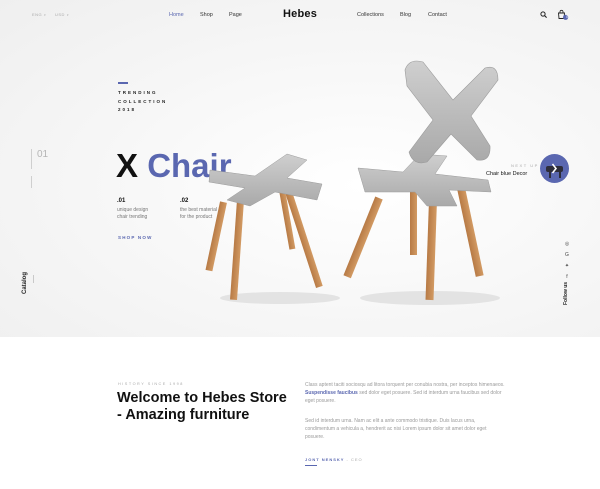 This screenshot has width=600, height=489. I want to click on intro-emphasis: Suspendisse faucibus, so click(331, 393).